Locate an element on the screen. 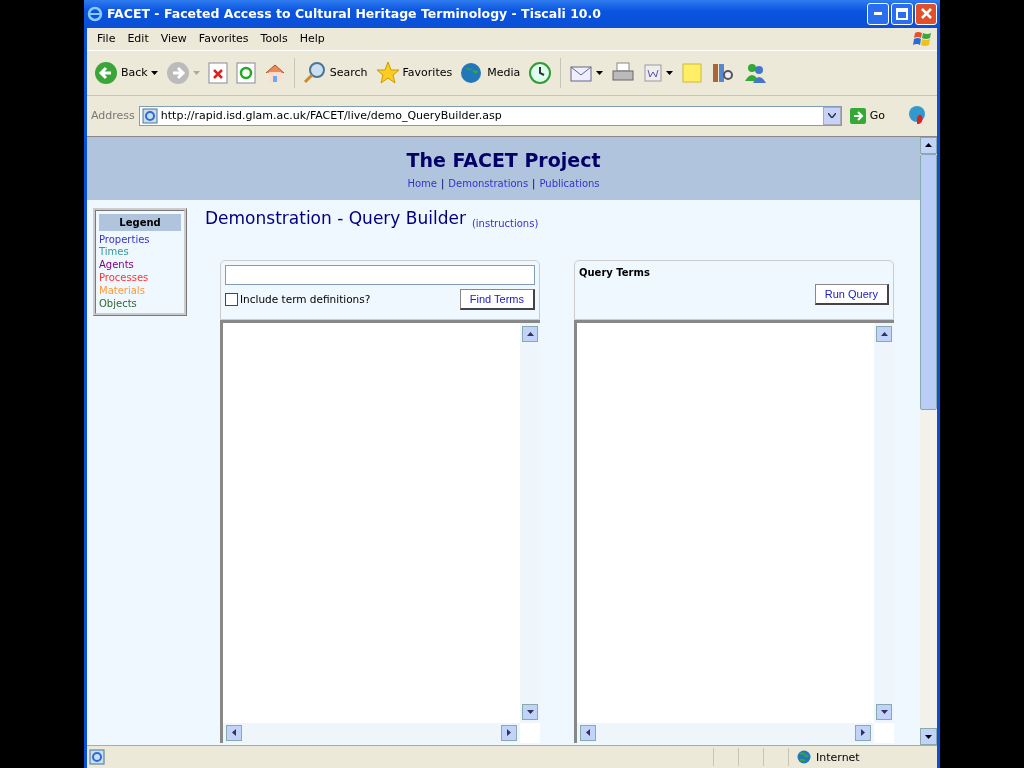  star-icon is located at coordinates (387, 72).